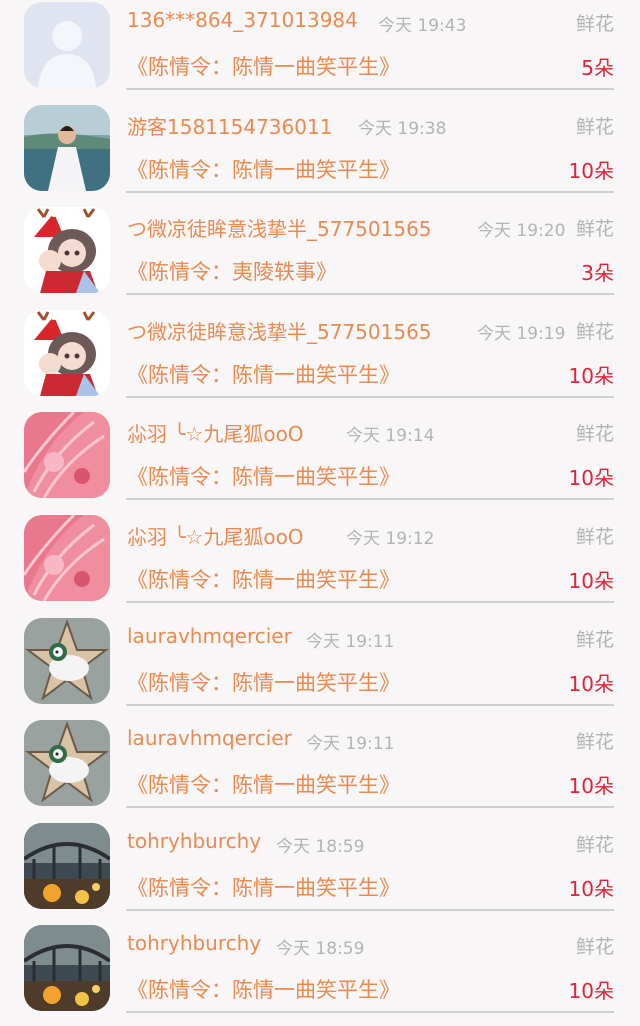 The image size is (640, 1026). What do you see at coordinates (229, 125) in the screenshot?
I see `user-name: 游客1581154736011` at bounding box center [229, 125].